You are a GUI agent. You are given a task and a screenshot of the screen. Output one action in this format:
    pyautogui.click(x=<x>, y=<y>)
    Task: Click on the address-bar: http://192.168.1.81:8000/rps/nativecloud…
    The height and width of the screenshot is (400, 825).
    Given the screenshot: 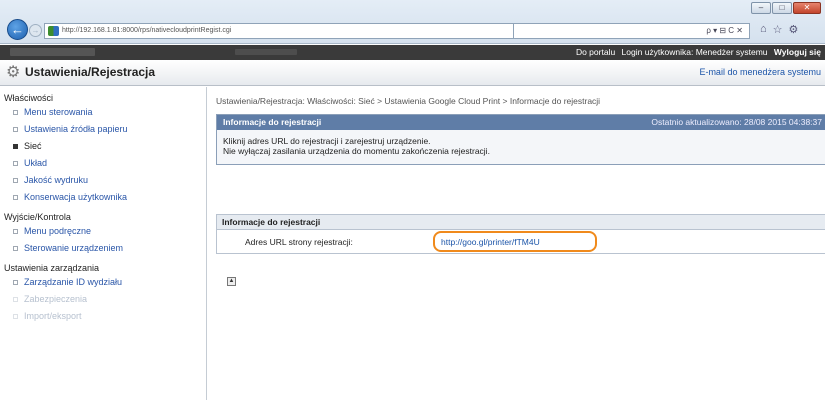 What is the action you would take?
    pyautogui.click(x=279, y=31)
    